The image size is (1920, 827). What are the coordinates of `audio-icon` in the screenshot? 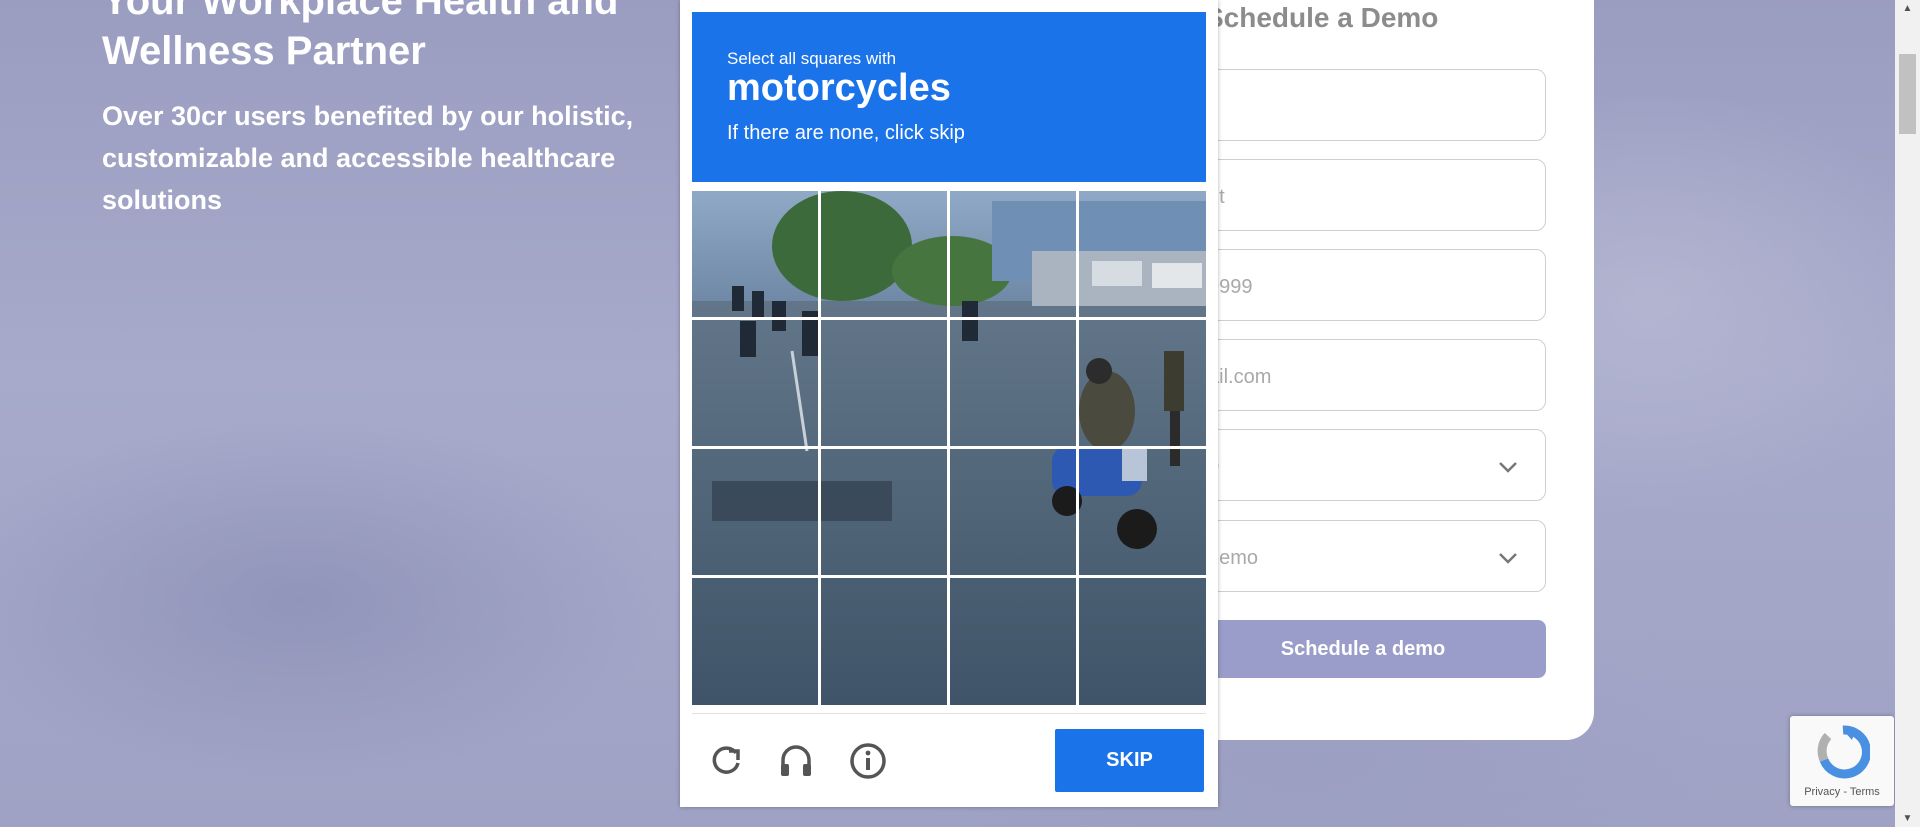 It's located at (796, 761).